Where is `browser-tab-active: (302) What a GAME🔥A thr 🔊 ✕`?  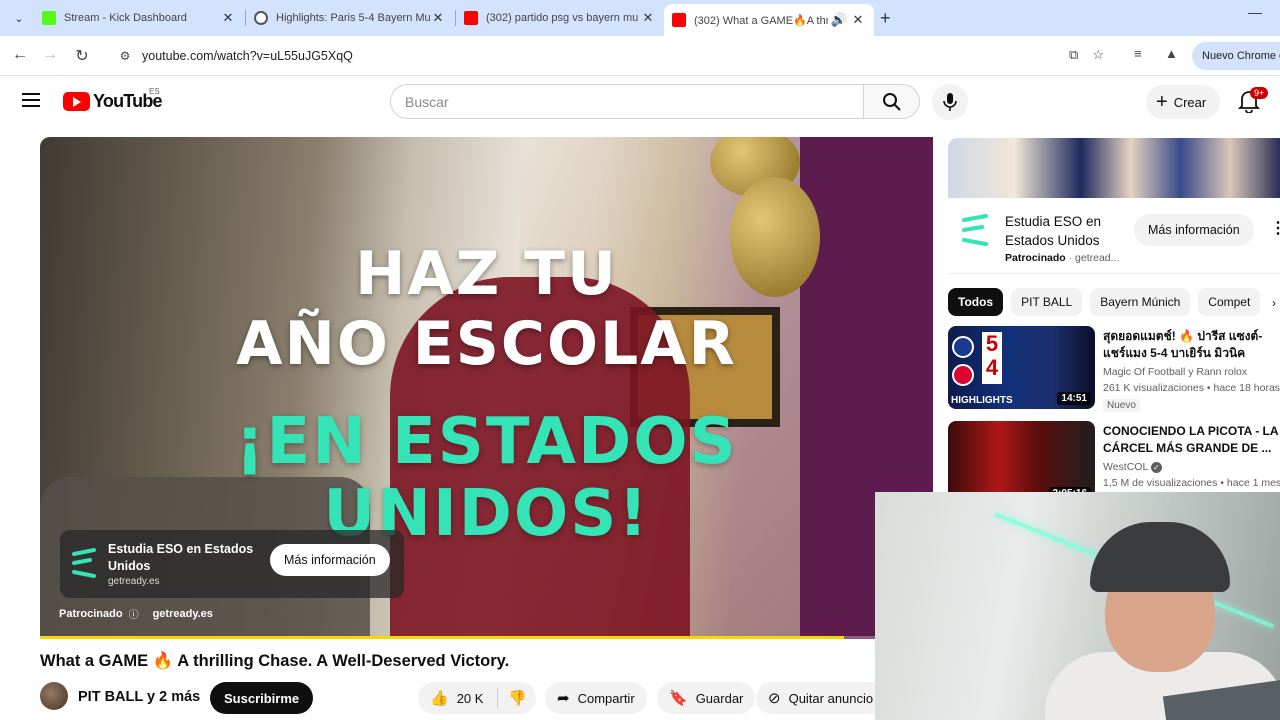
browser-tab-active: (302) What a GAME🔥A thr 🔊 ✕ is located at coordinates (769, 20).